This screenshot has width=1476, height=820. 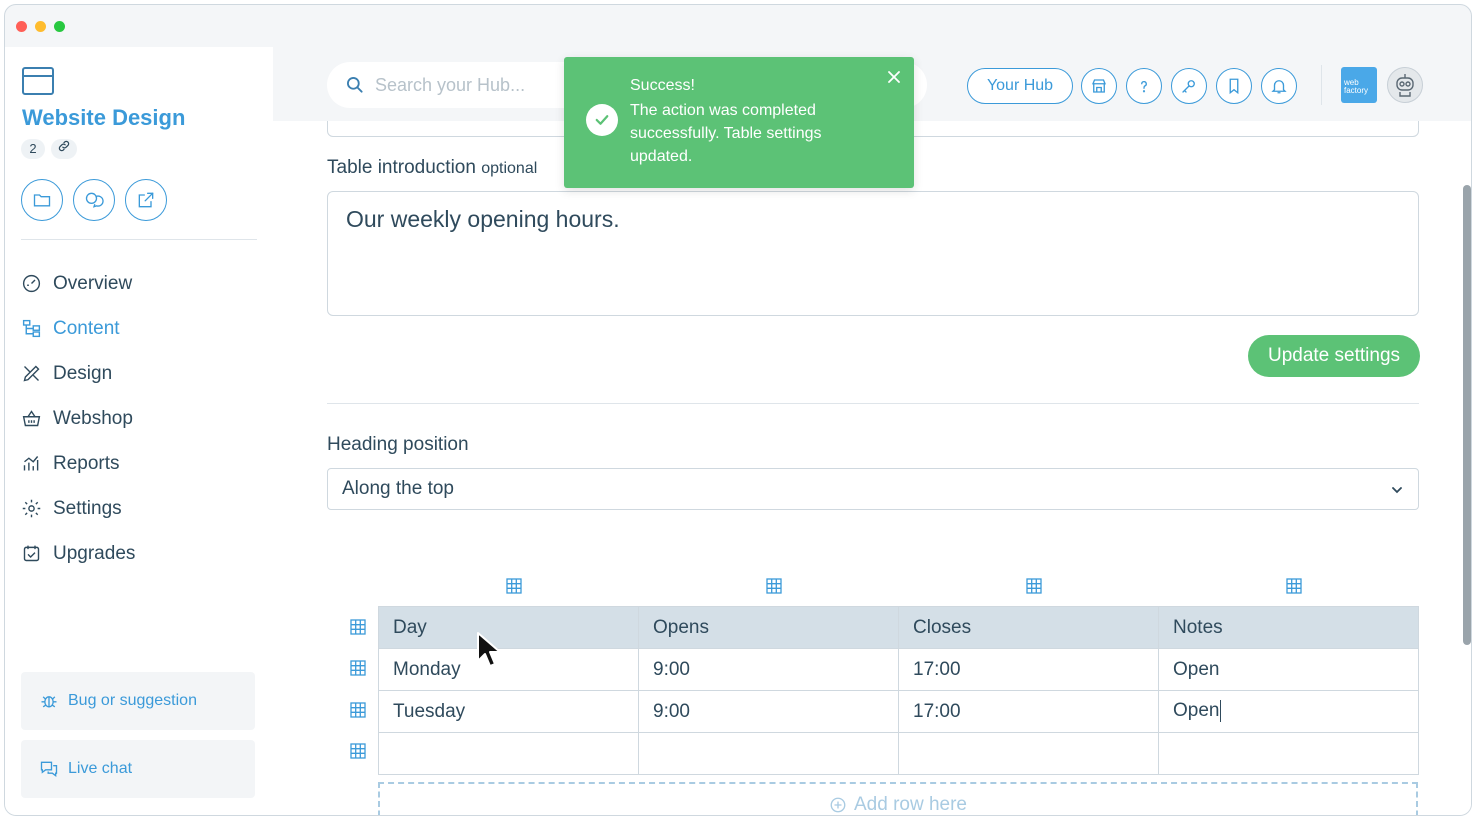 What do you see at coordinates (1196, 711) in the screenshot?
I see `table-cell-text: Open` at bounding box center [1196, 711].